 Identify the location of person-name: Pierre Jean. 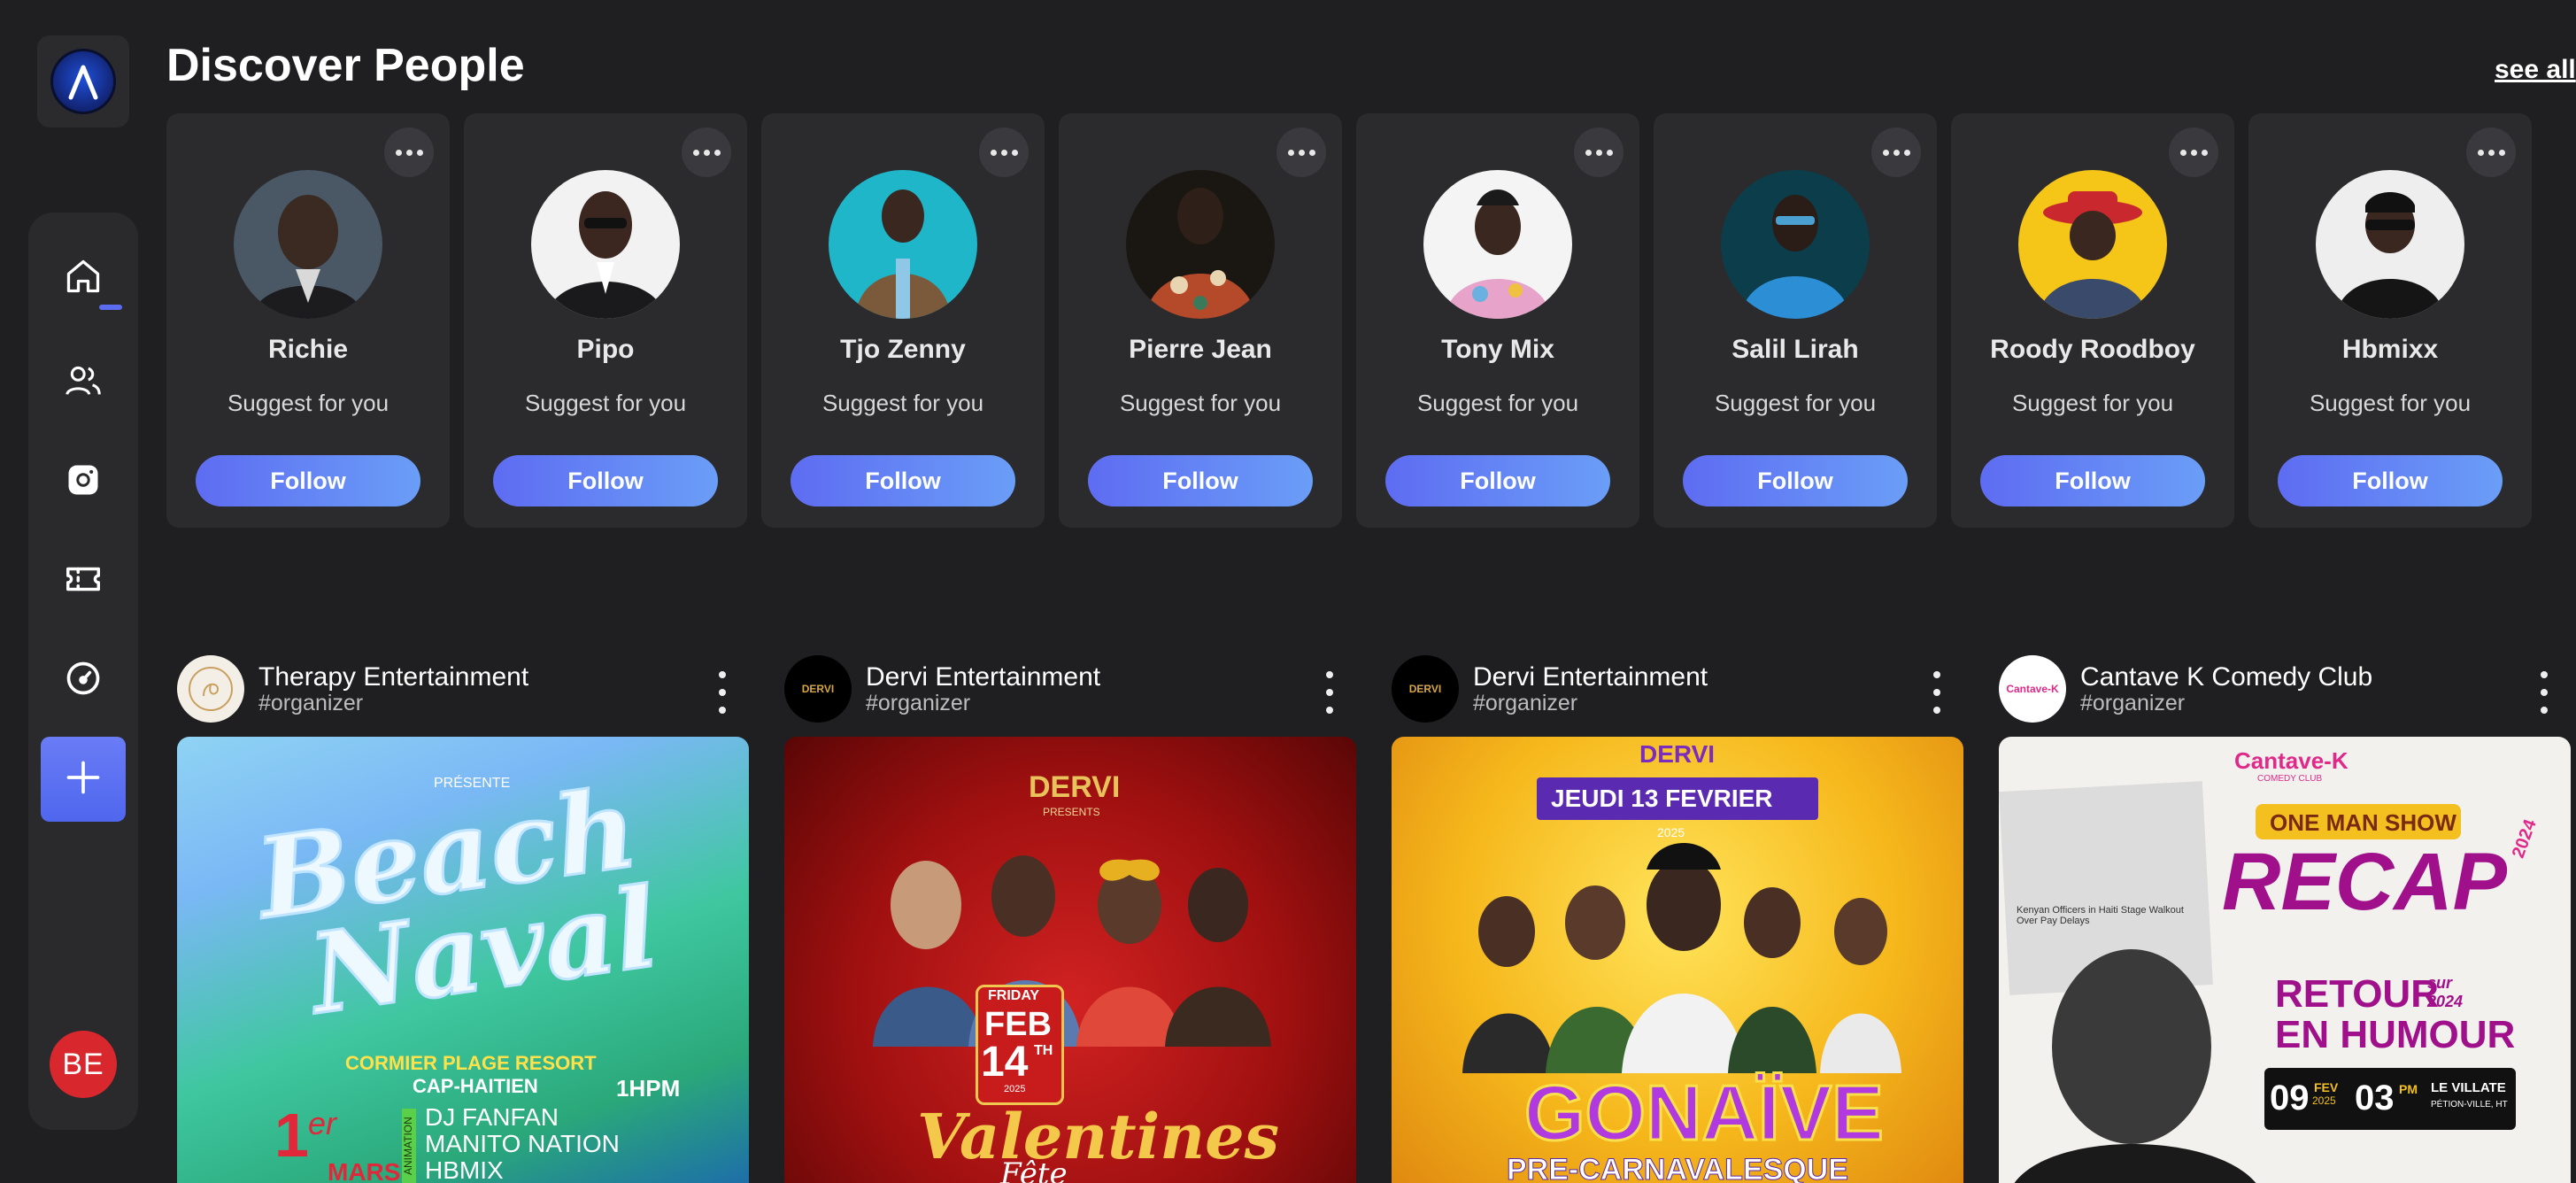
(1200, 349).